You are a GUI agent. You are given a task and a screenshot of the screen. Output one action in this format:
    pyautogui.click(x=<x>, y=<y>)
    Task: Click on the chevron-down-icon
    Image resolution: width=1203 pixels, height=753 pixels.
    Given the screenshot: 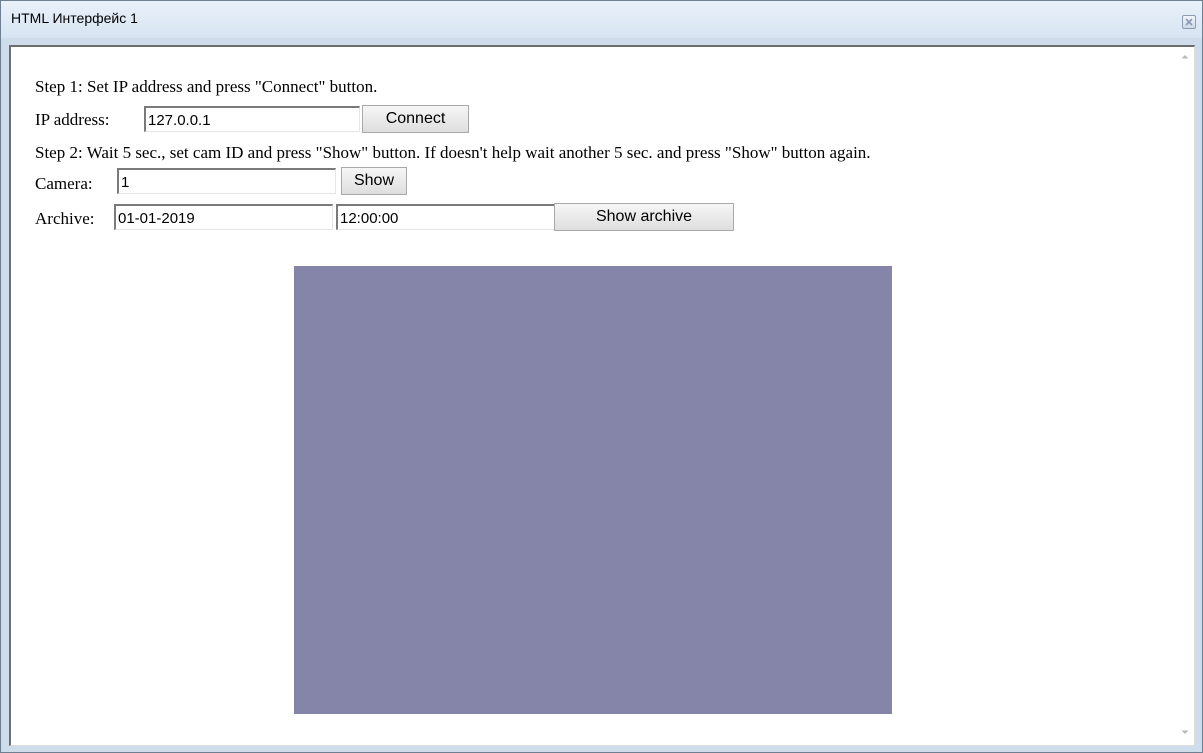 What is the action you would take?
    pyautogui.click(x=1185, y=732)
    